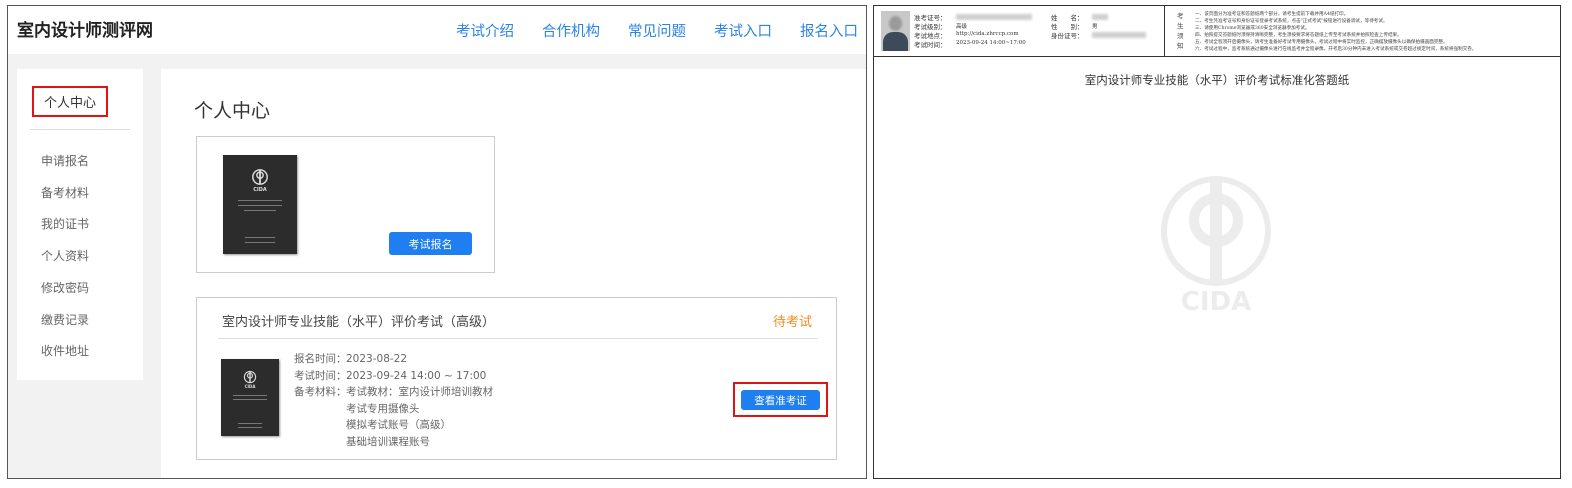  Describe the element at coordinates (518, 338) in the screenshot. I see `exam-divider` at that location.